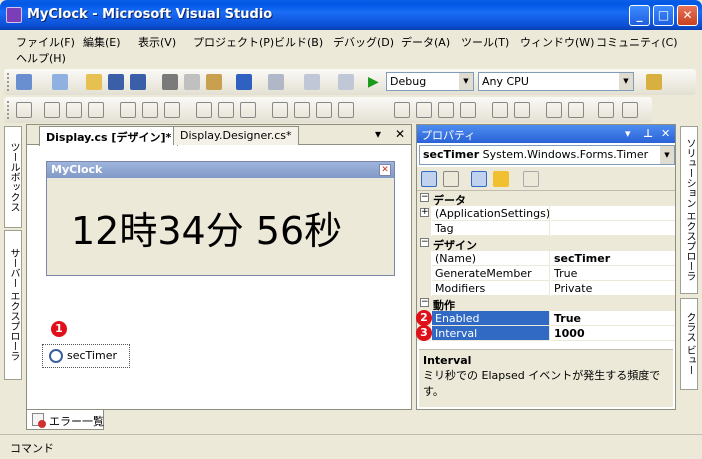  Describe the element at coordinates (94, 82) in the screenshot. I see `open-folder-icon` at that location.